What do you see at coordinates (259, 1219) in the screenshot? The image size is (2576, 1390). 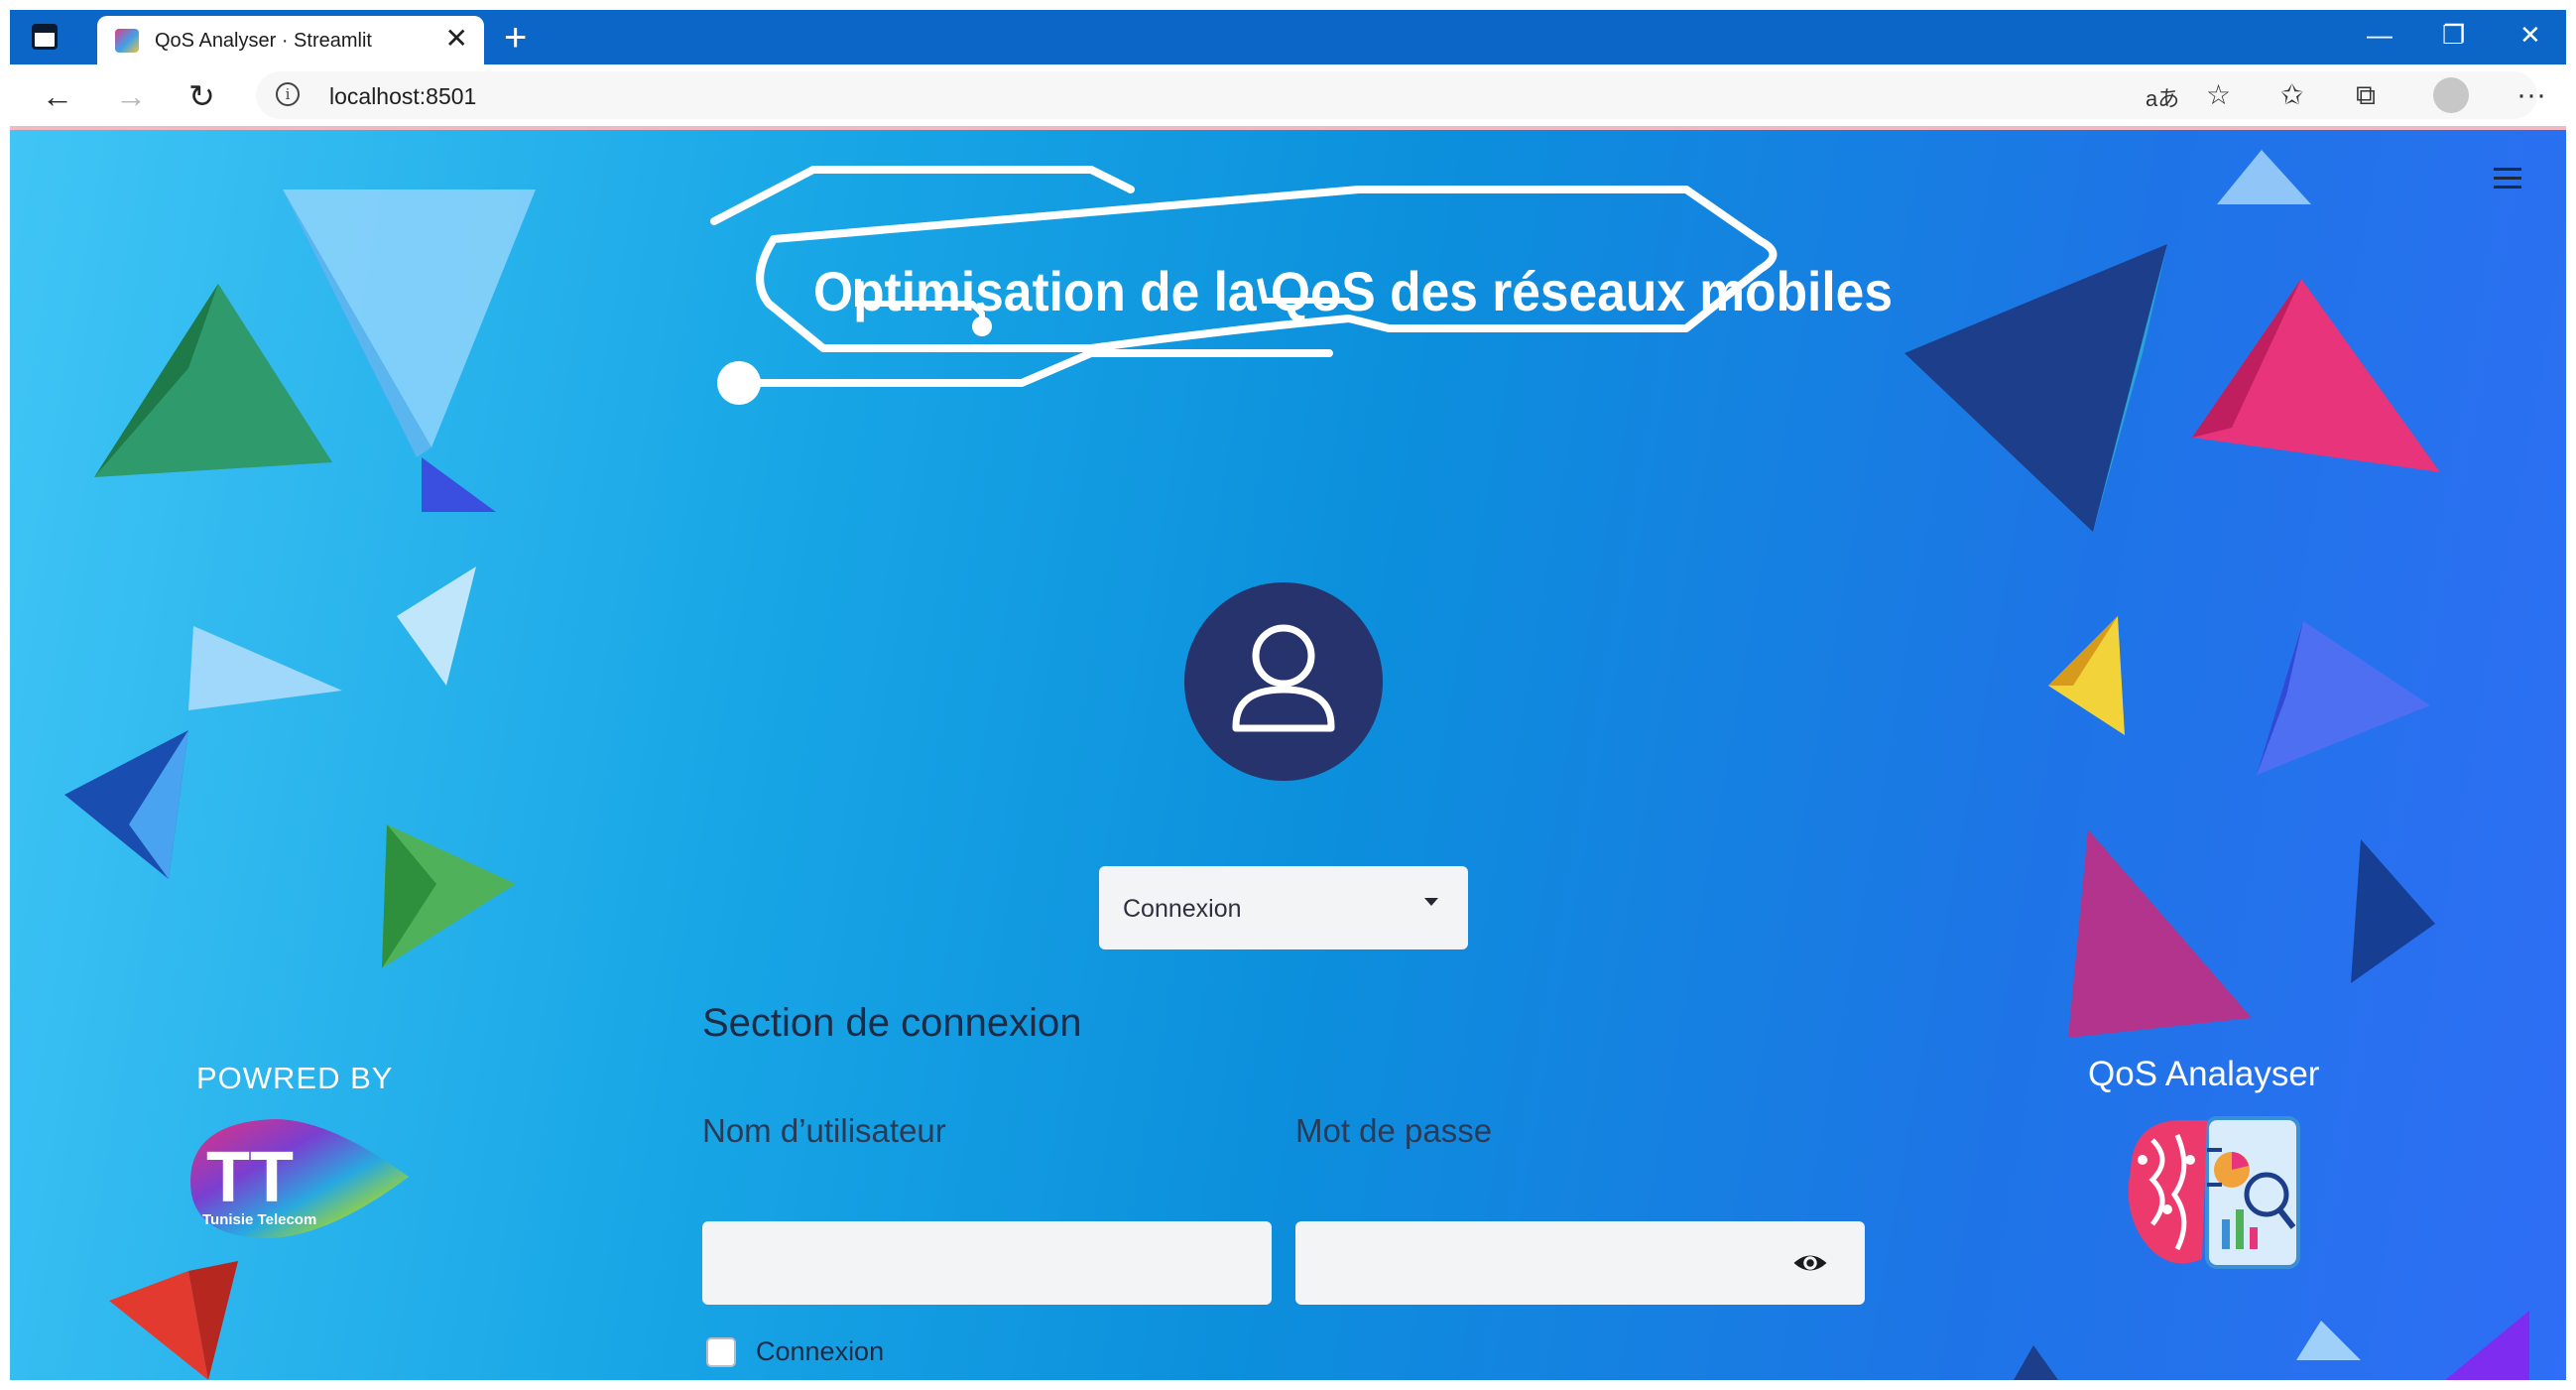 I see `tunisie-telecom-logo-text: Tunisie Telecom` at bounding box center [259, 1219].